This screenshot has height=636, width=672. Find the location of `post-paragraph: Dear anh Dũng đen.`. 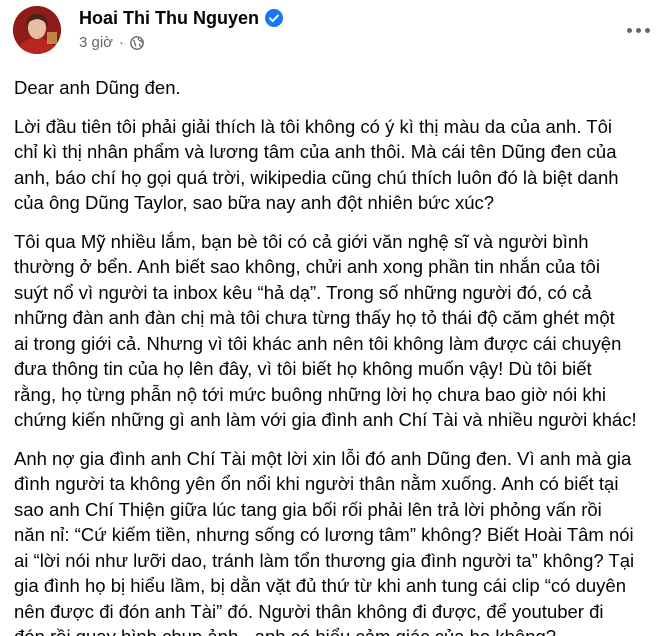

post-paragraph: Dear anh Dũng đen. is located at coordinates (339, 88).